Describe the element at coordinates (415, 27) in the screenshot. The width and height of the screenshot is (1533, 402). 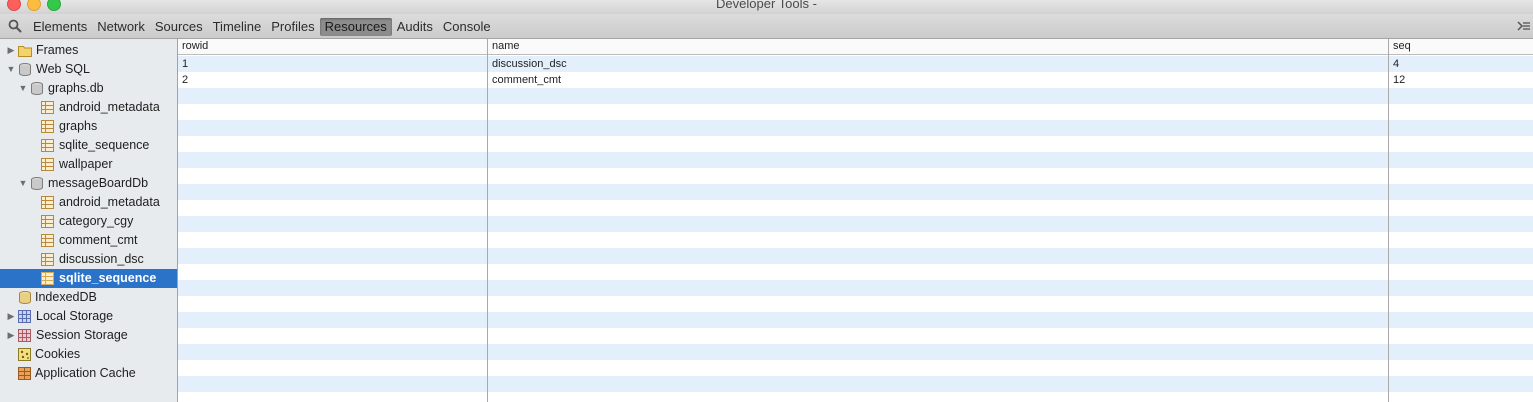
I see `tab-audits: Audits` at that location.